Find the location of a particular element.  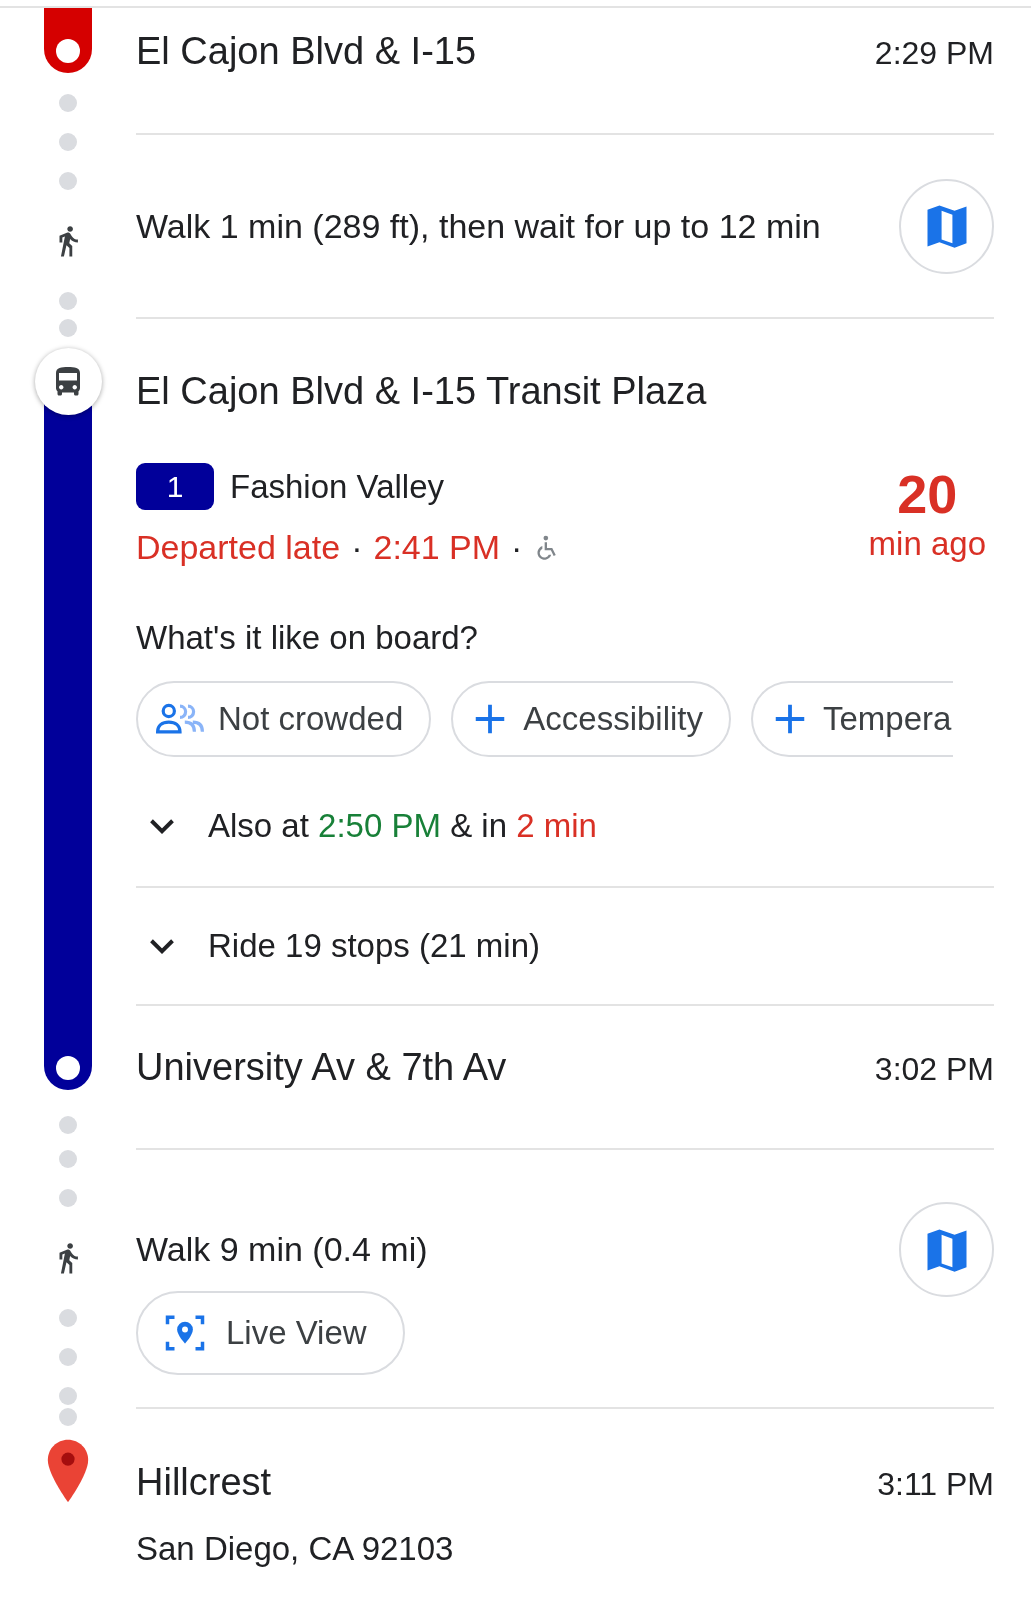

route-number-badge: 1 is located at coordinates (175, 486).